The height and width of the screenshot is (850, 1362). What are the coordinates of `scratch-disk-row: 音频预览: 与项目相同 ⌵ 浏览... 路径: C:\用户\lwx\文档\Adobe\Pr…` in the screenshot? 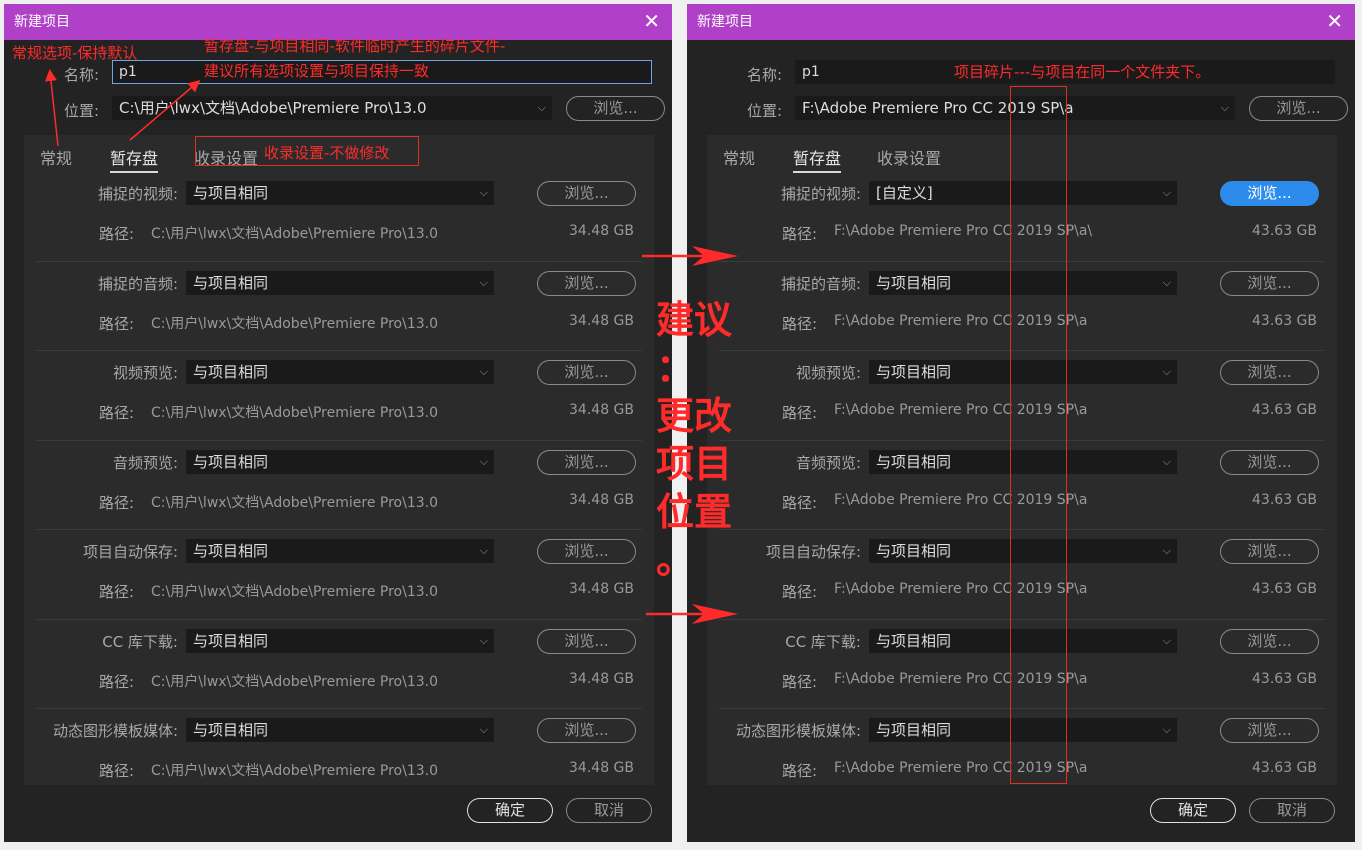 It's located at (339, 484).